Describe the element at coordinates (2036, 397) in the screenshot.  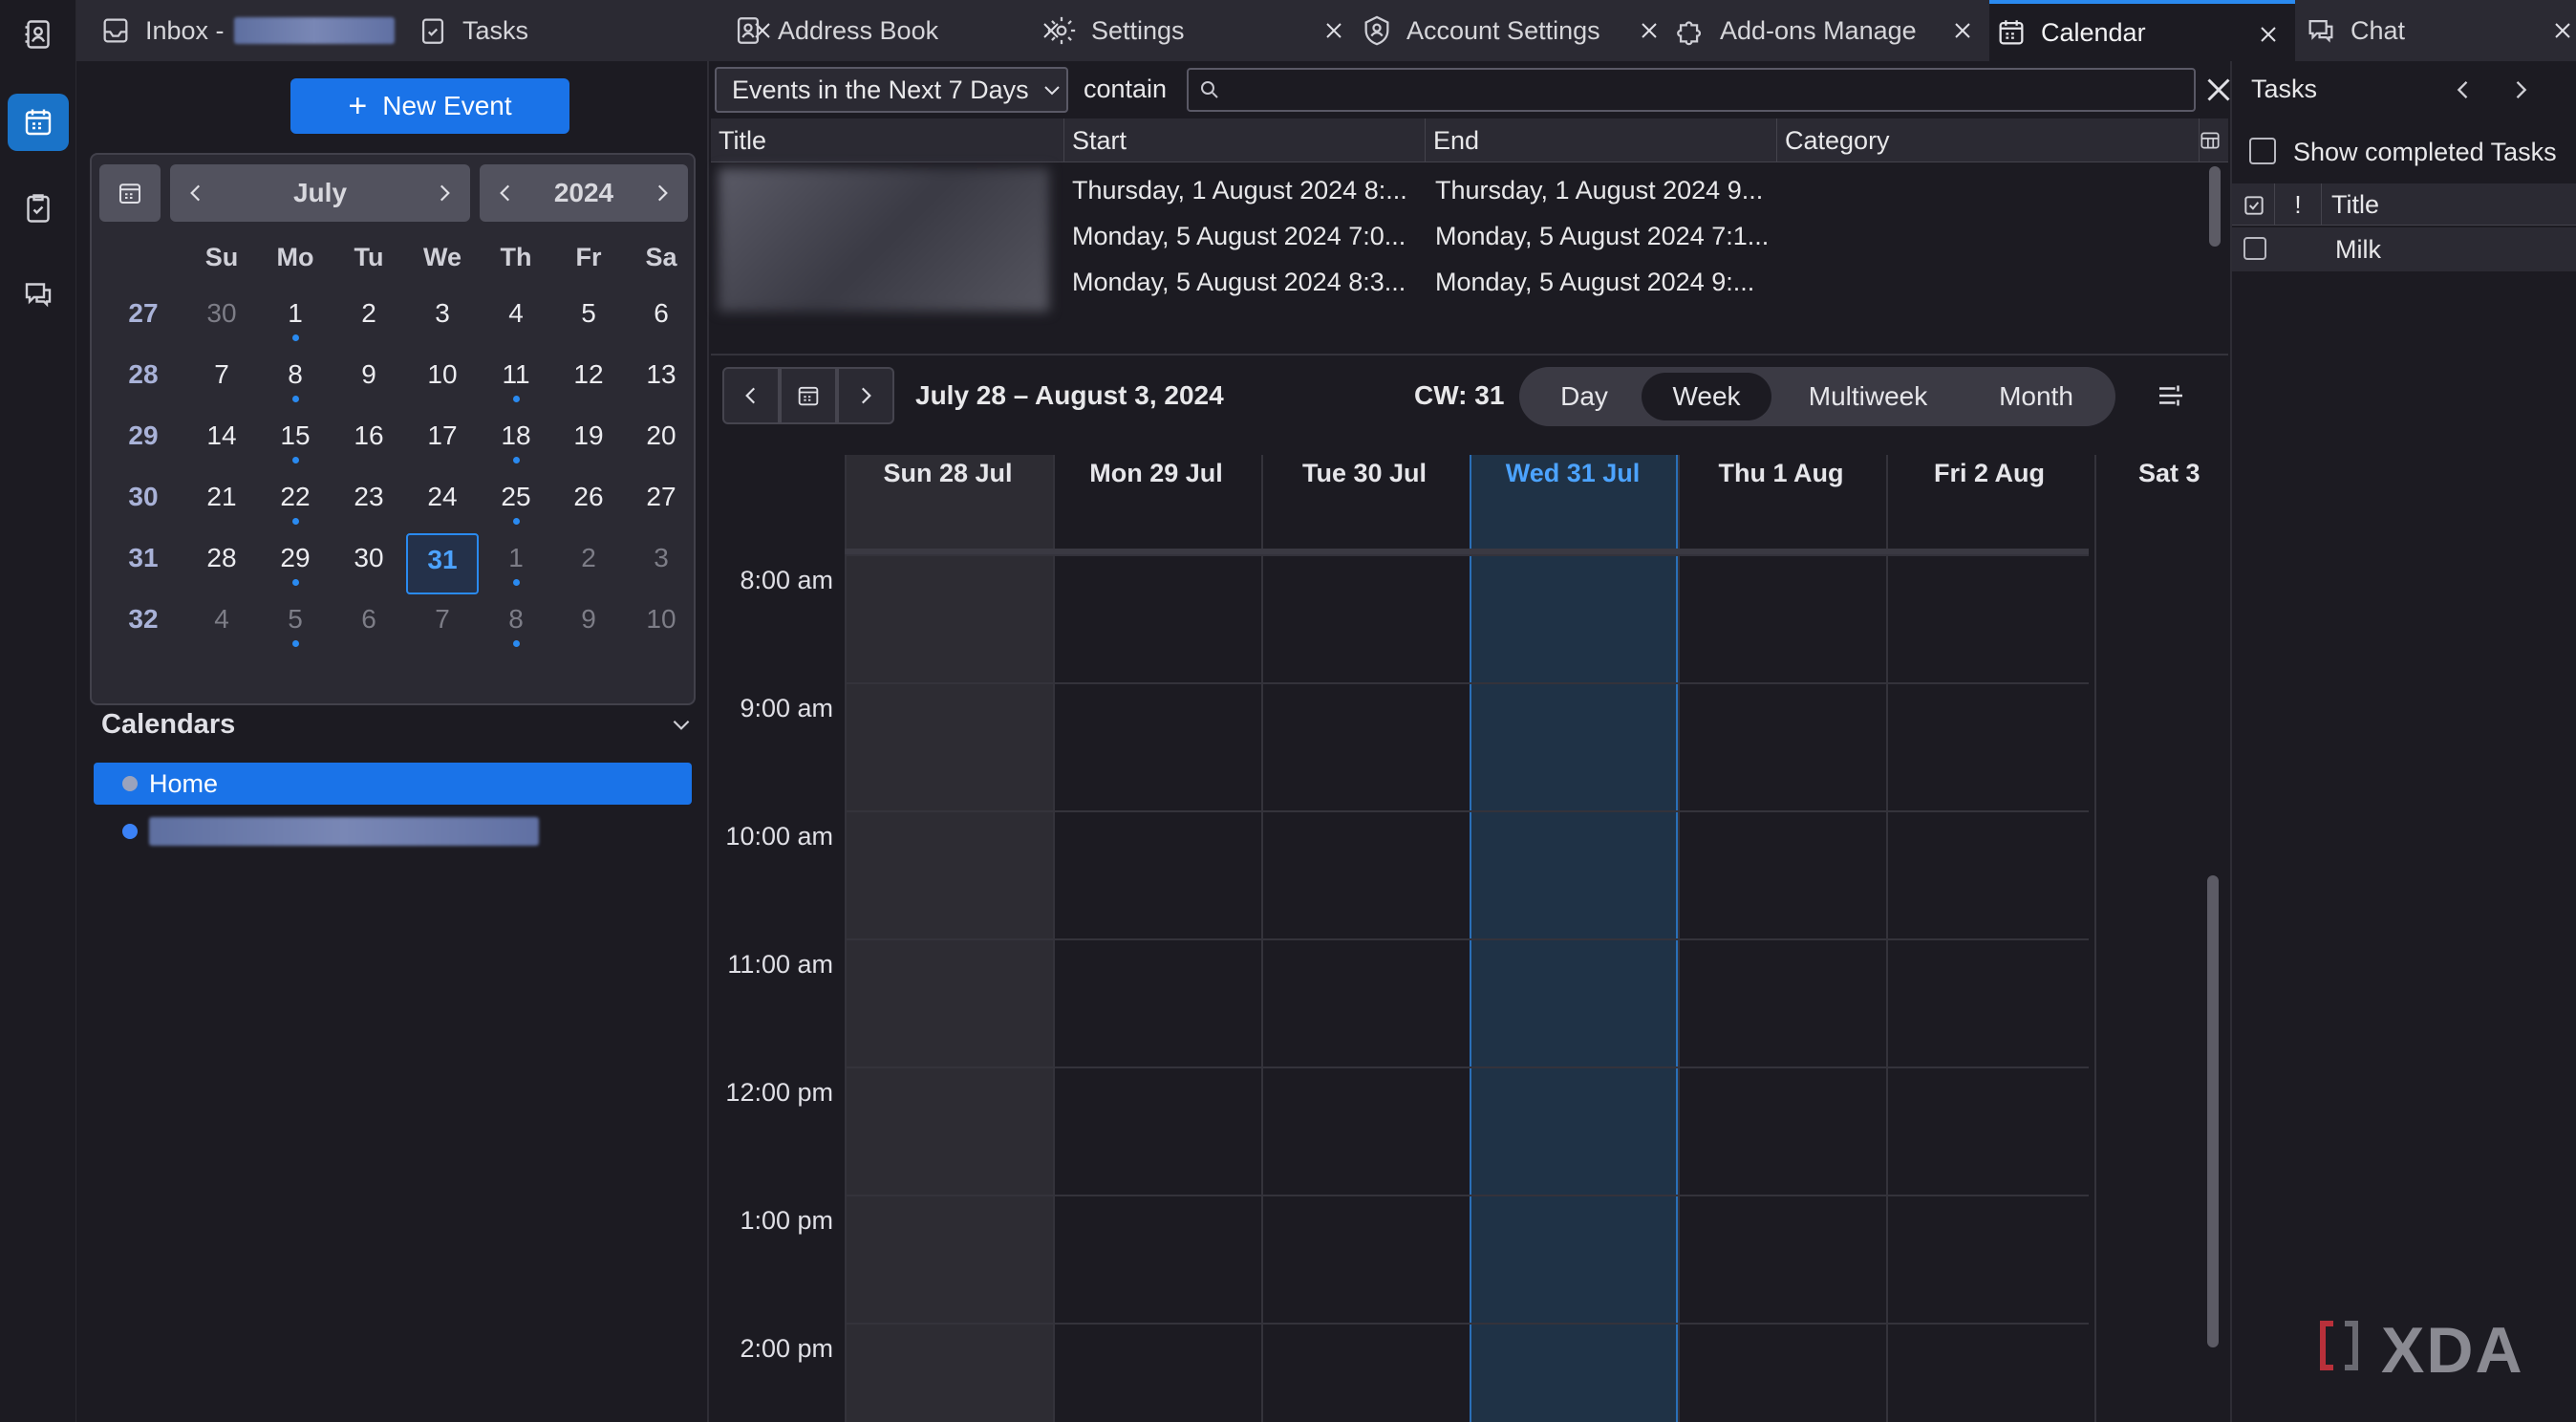
I see `view-month-button: Month` at that location.